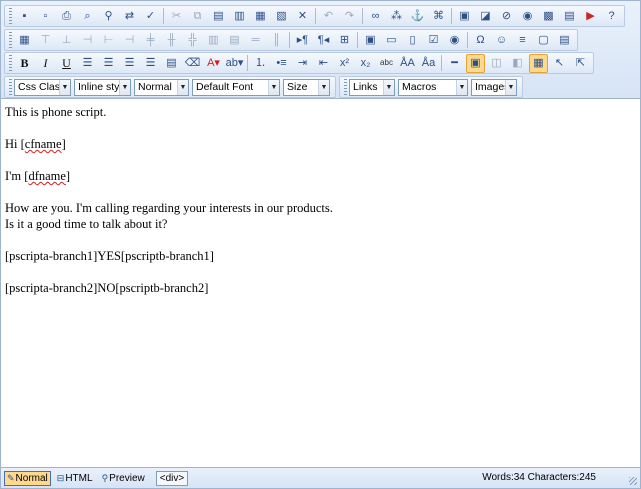 The image size is (641, 489). Describe the element at coordinates (24, 63) in the screenshot. I see `bold-icon: B` at that location.